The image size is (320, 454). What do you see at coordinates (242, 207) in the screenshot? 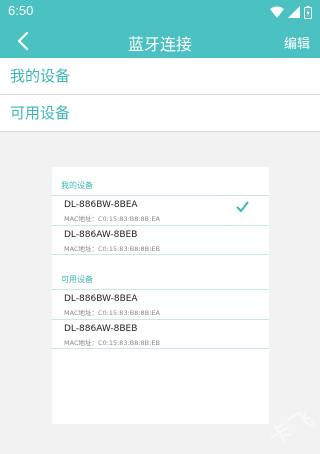
I see `checkmark-icon` at bounding box center [242, 207].